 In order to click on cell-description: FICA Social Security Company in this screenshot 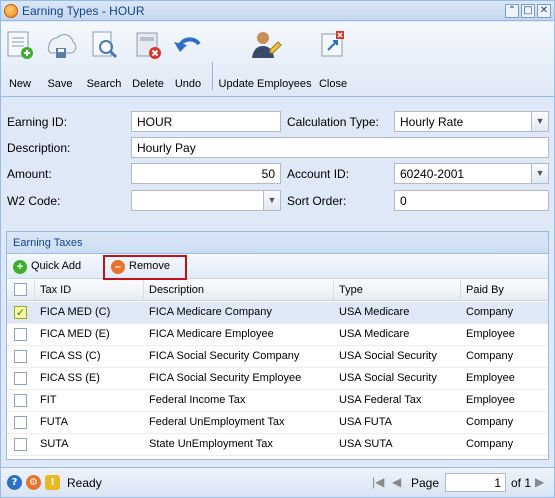, I will do `click(224, 356)`.